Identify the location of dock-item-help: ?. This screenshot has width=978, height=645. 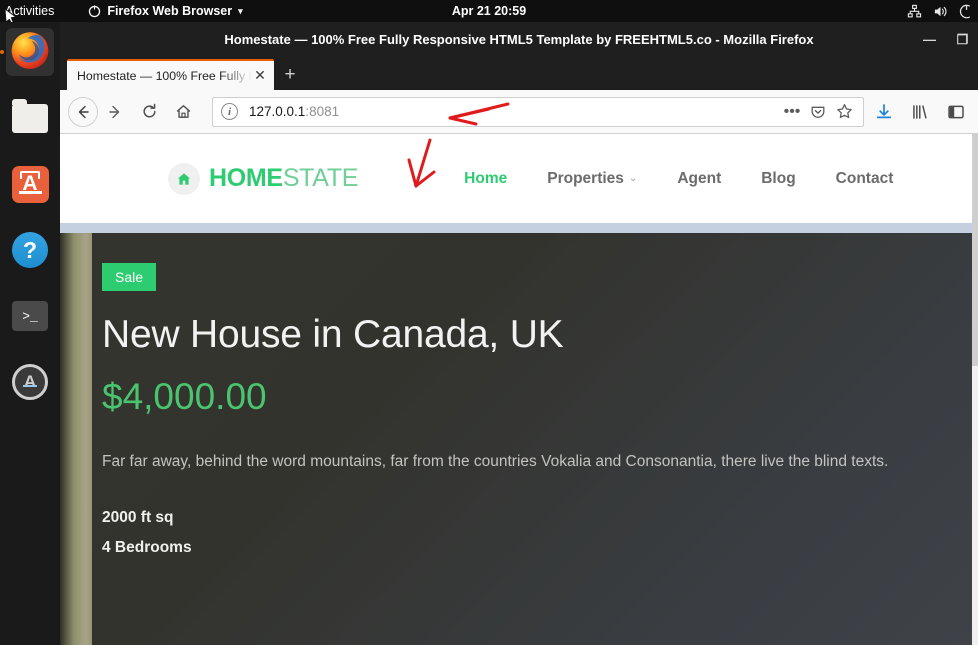
(30, 250).